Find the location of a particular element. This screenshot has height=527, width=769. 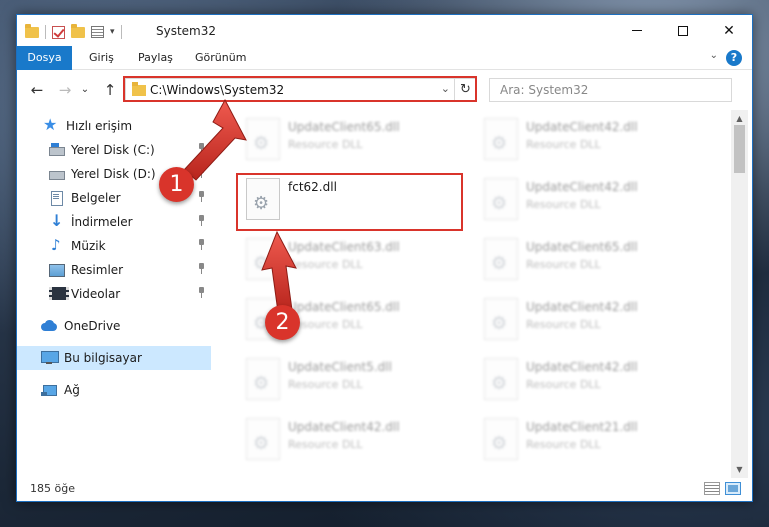

window-title: System32 is located at coordinates (186, 31).